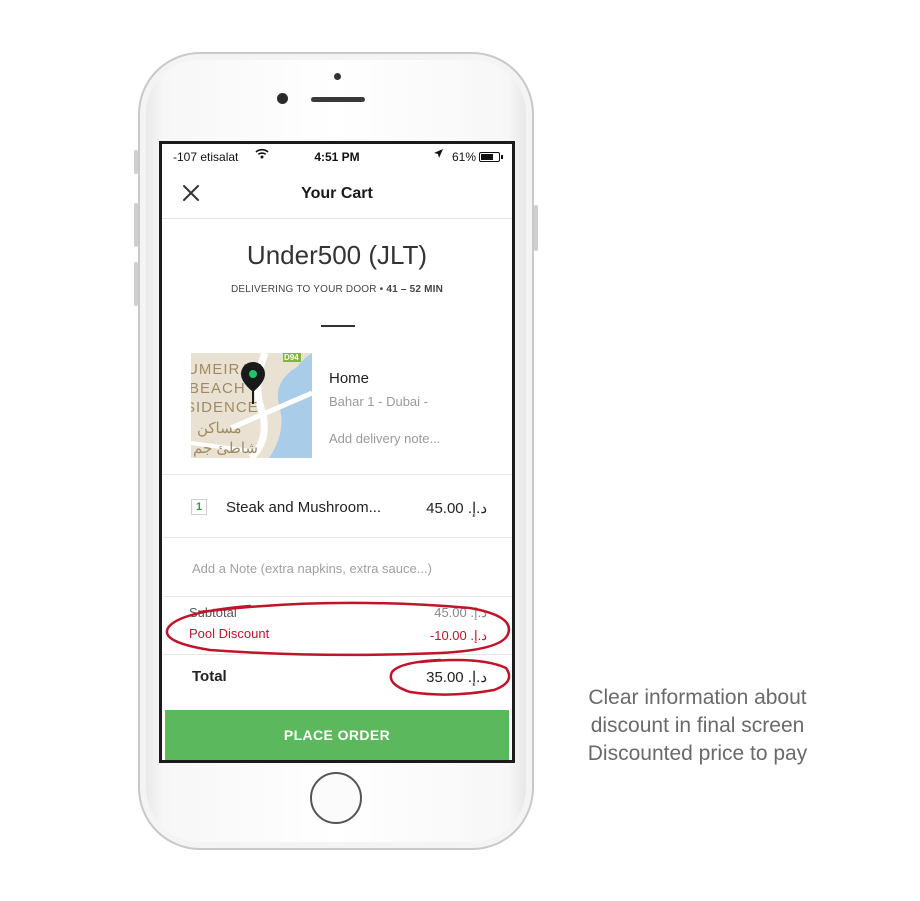  What do you see at coordinates (456, 677) in the screenshot?
I see `total-value: 35.00 .د.إ` at bounding box center [456, 677].